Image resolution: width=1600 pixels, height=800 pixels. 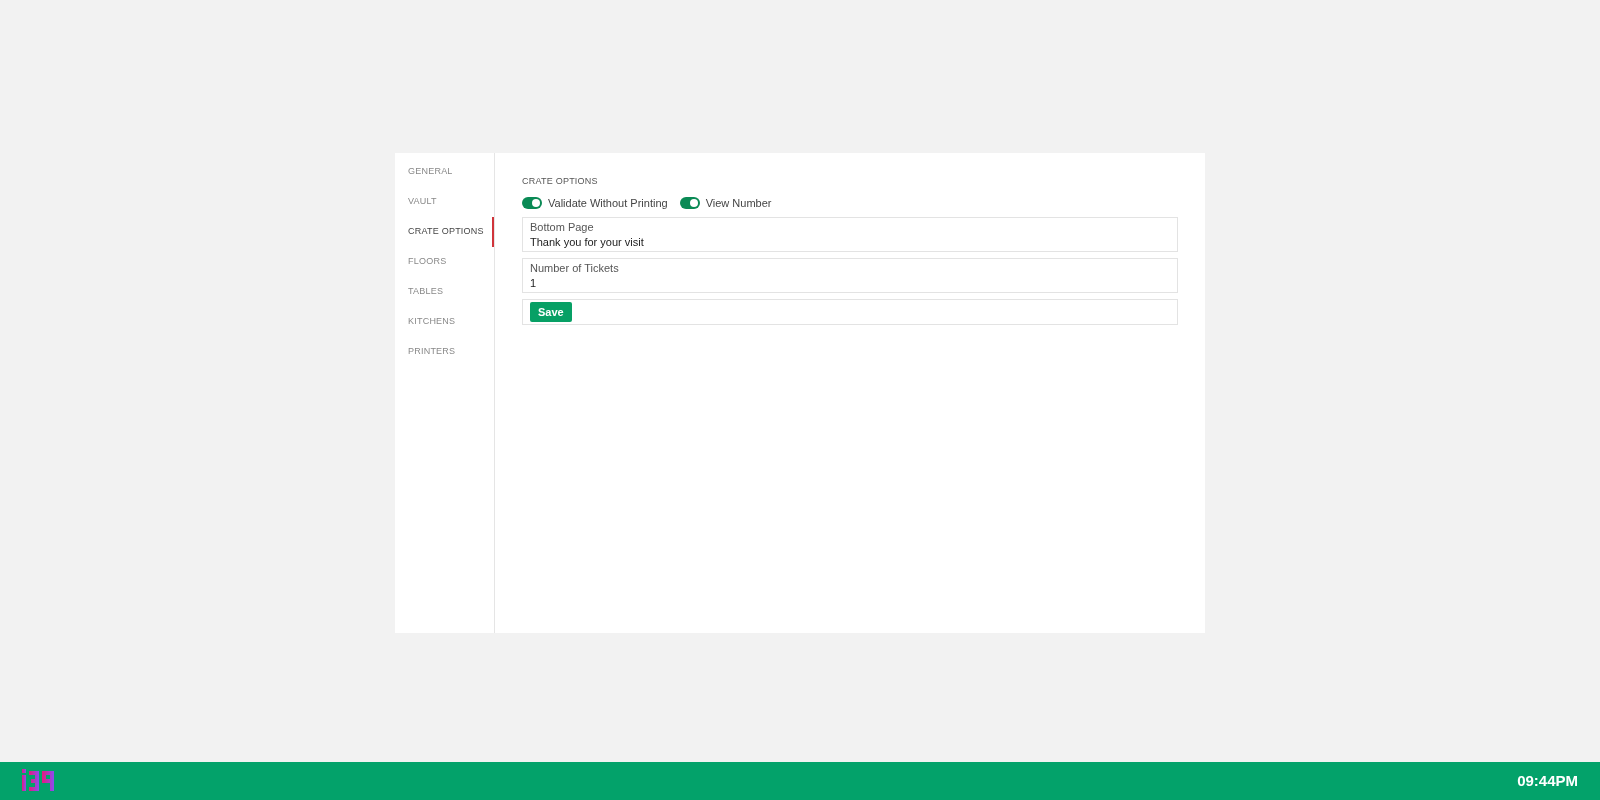 What do you see at coordinates (444, 292) in the screenshot?
I see `sidebar-item: TABLES` at bounding box center [444, 292].